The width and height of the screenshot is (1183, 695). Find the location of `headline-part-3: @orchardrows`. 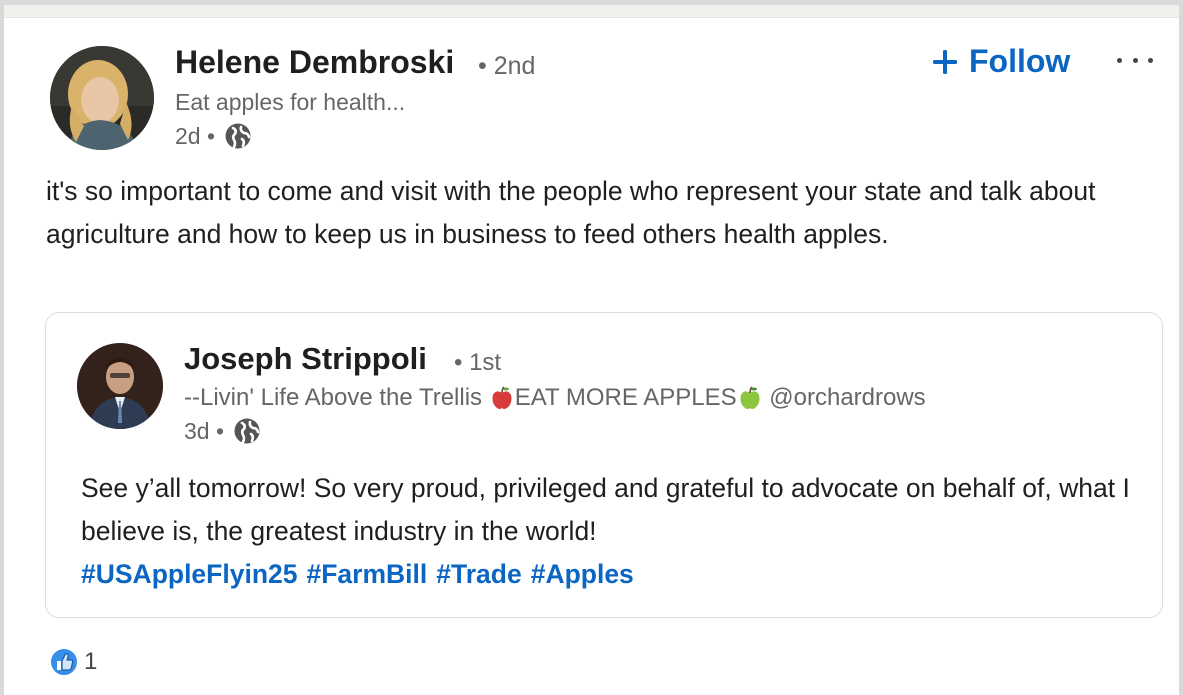

headline-part-3: @orchardrows is located at coordinates (844, 397).